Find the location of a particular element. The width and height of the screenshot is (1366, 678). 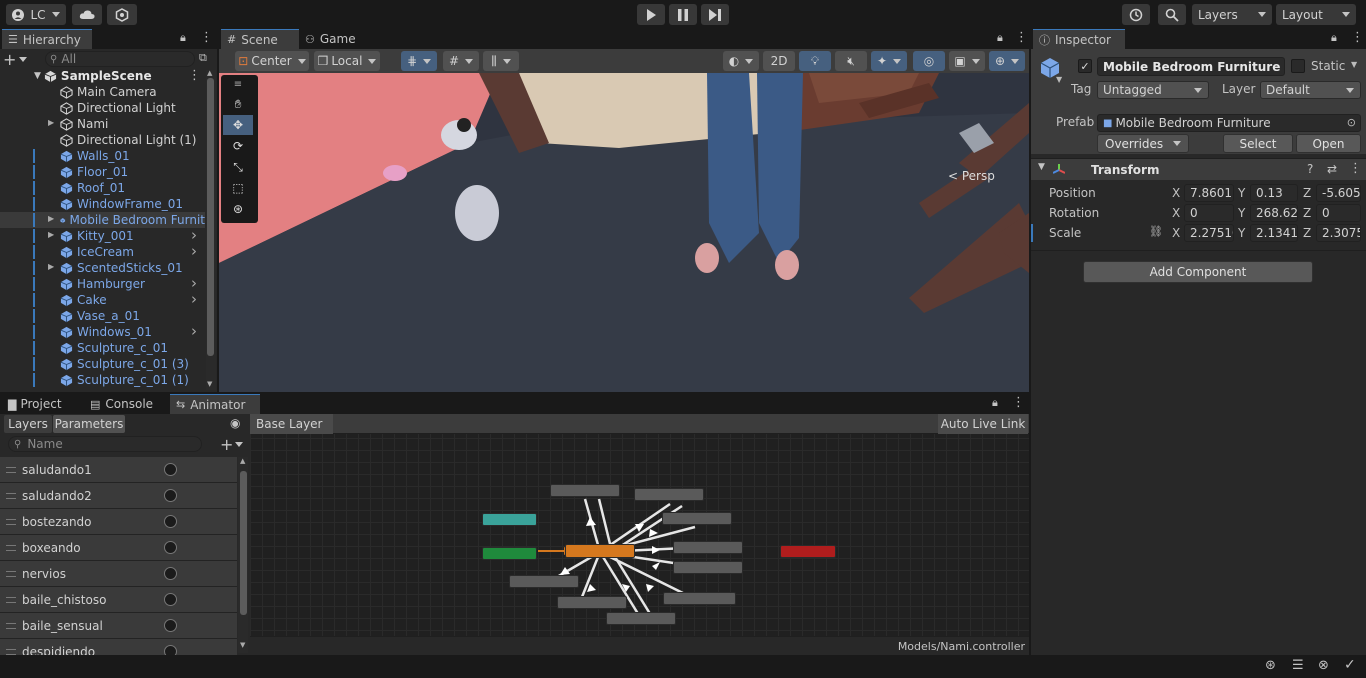

grid-snap-button: ⋕ is located at coordinates (419, 61).